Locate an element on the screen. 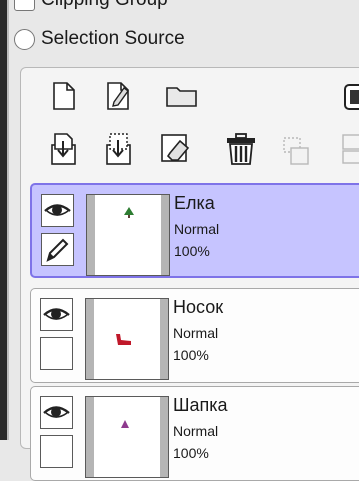 This screenshot has width=359, height=481. selection-source-radio is located at coordinates (24, 39).